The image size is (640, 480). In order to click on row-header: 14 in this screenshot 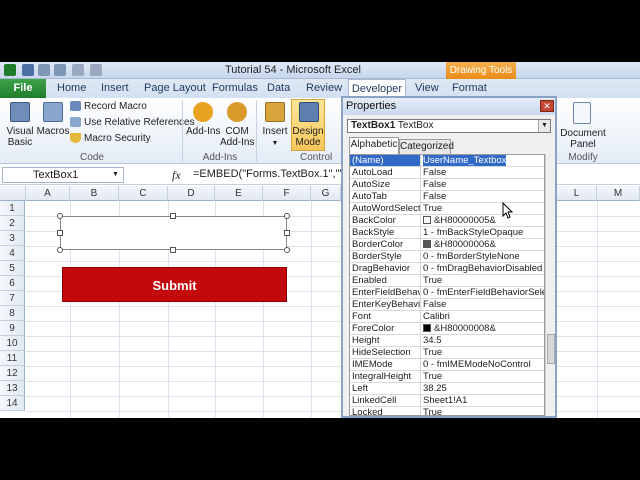, I will do `click(12, 403)`.